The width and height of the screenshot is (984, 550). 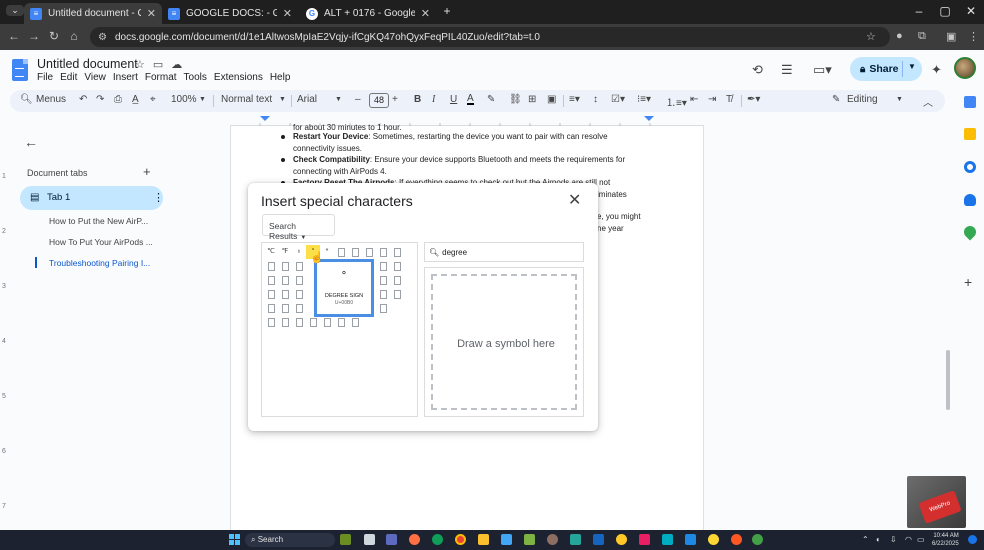 What do you see at coordinates (787, 70) in the screenshot?
I see `comments-icon: ☰` at bounding box center [787, 70].